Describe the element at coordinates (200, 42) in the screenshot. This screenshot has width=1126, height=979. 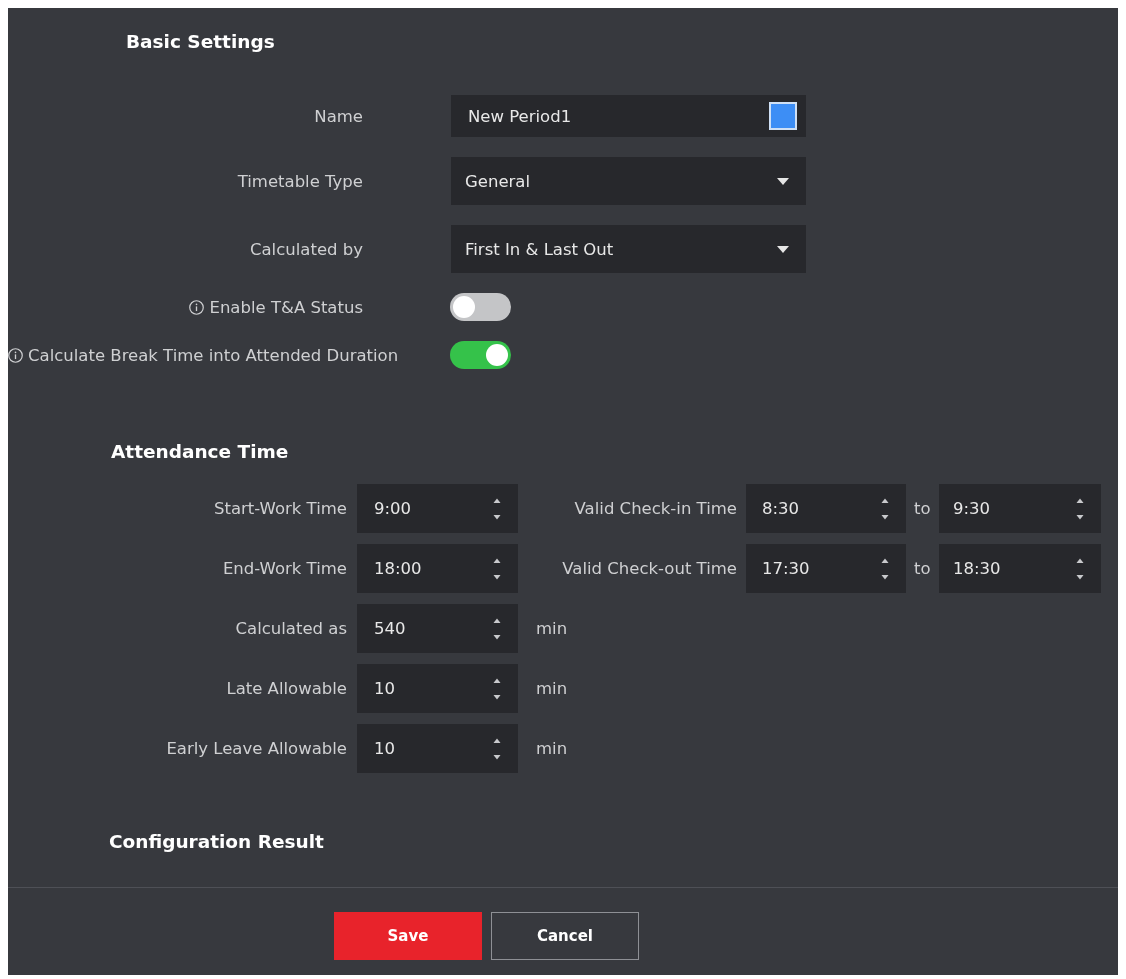
I see `section-title: Basic Settings` at that location.